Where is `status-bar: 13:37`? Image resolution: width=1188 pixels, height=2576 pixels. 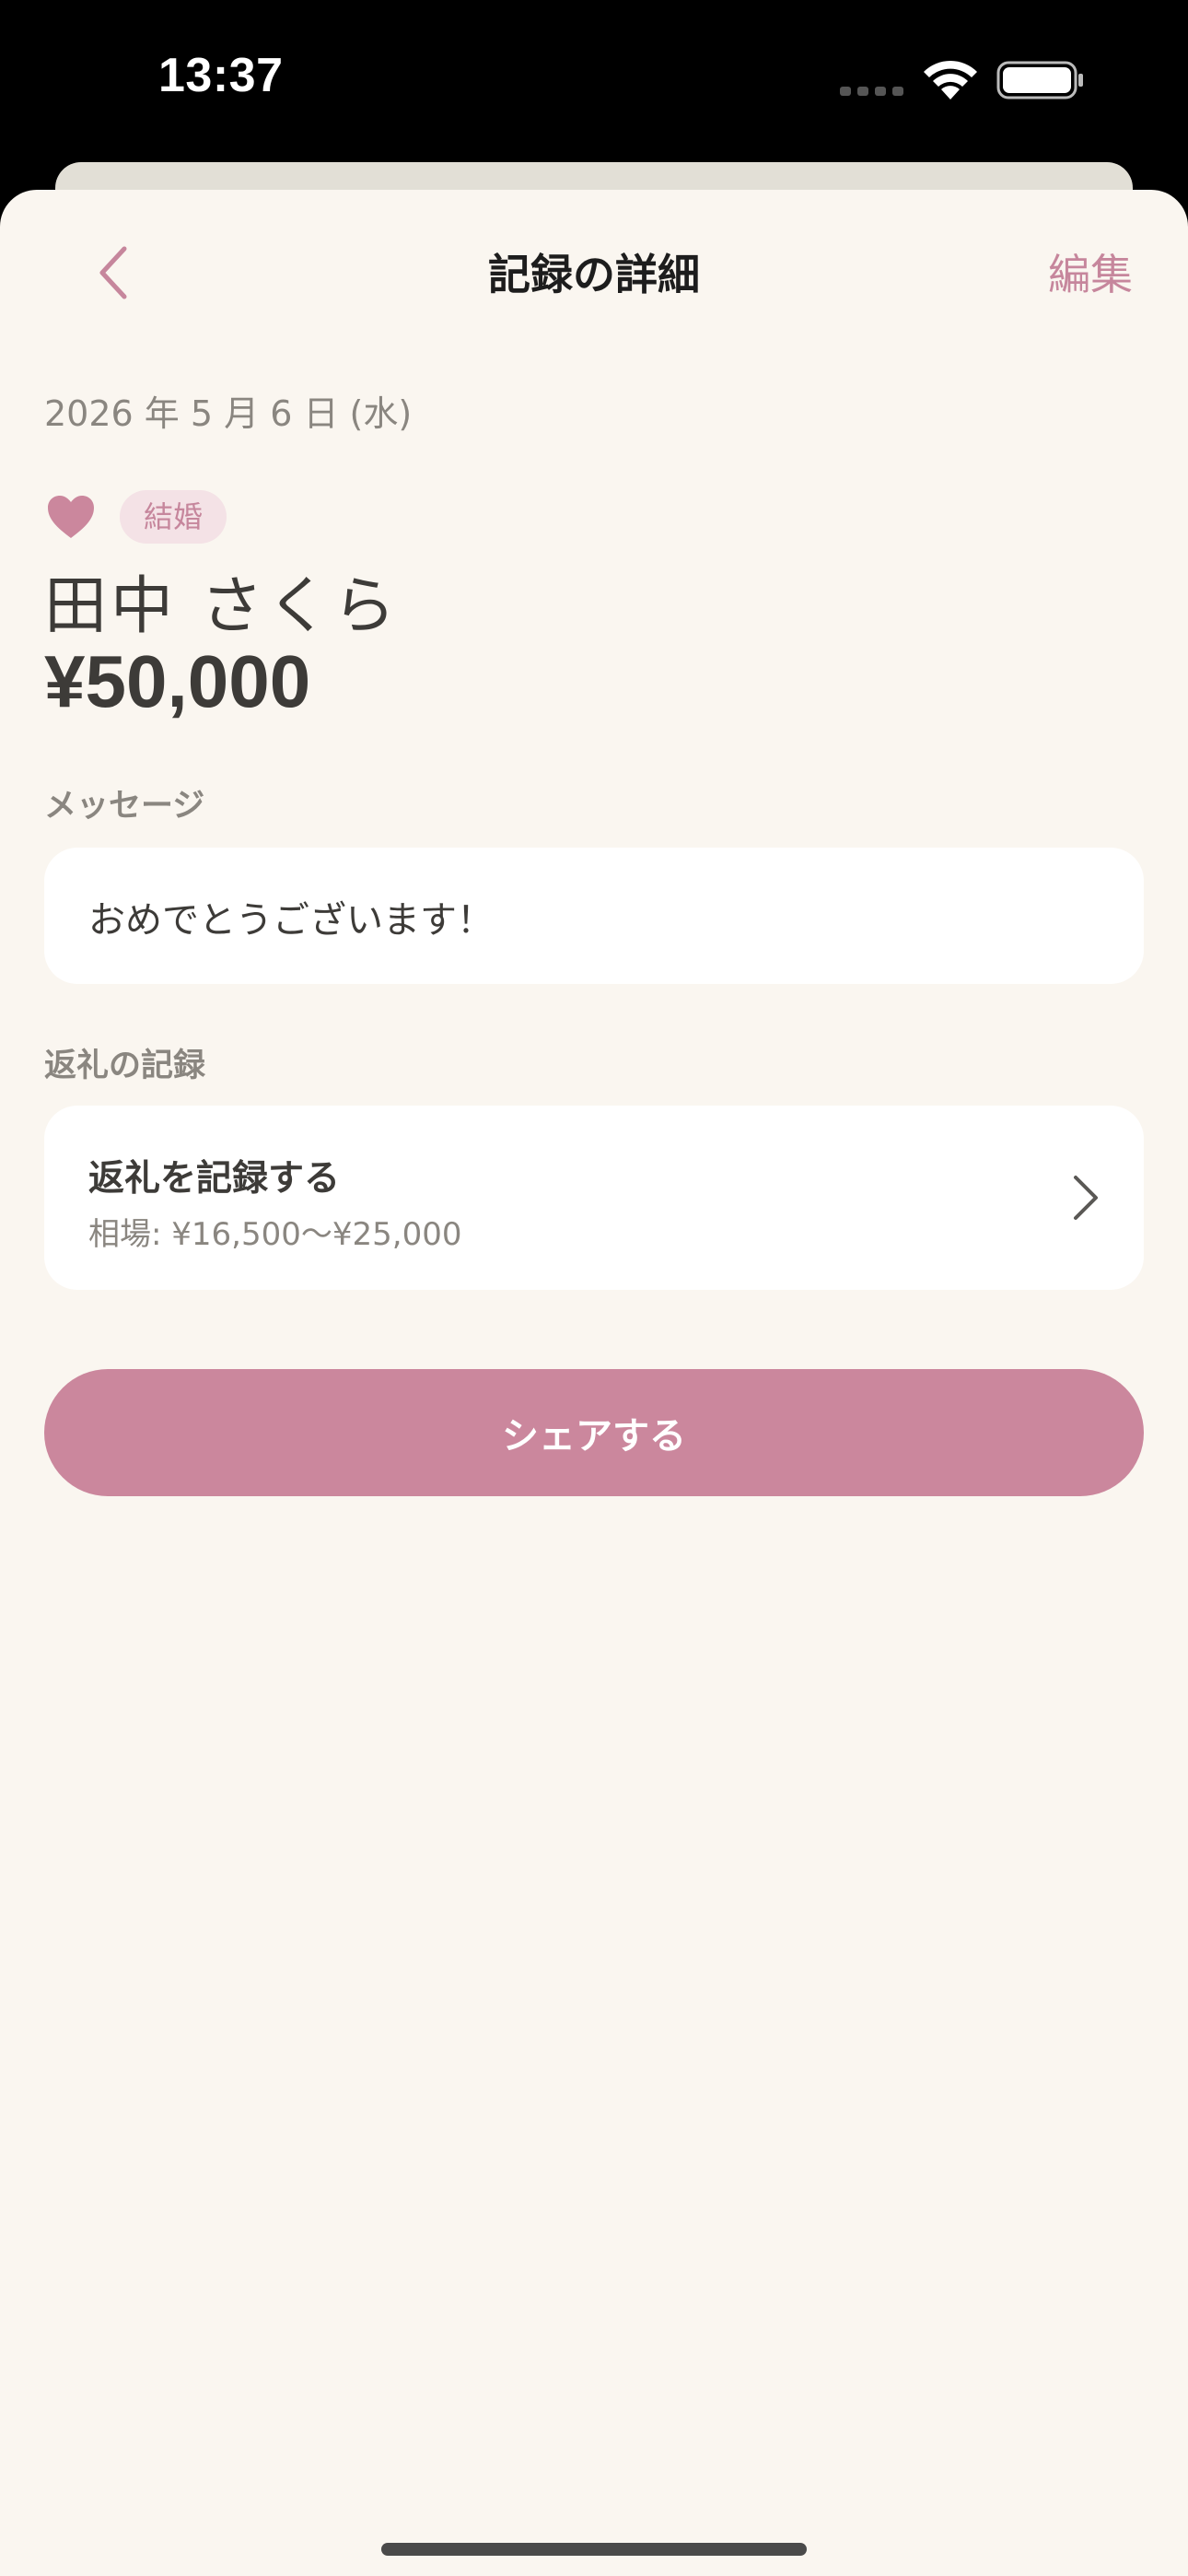 status-bar: 13:37 is located at coordinates (594, 81).